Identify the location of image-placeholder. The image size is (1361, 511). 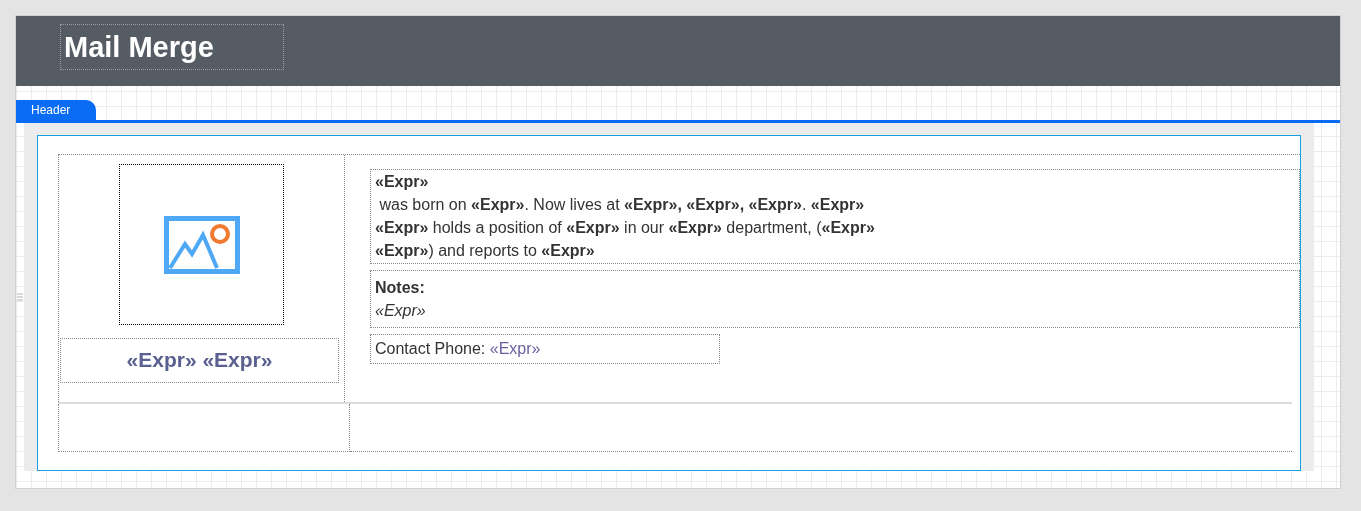
(201, 244).